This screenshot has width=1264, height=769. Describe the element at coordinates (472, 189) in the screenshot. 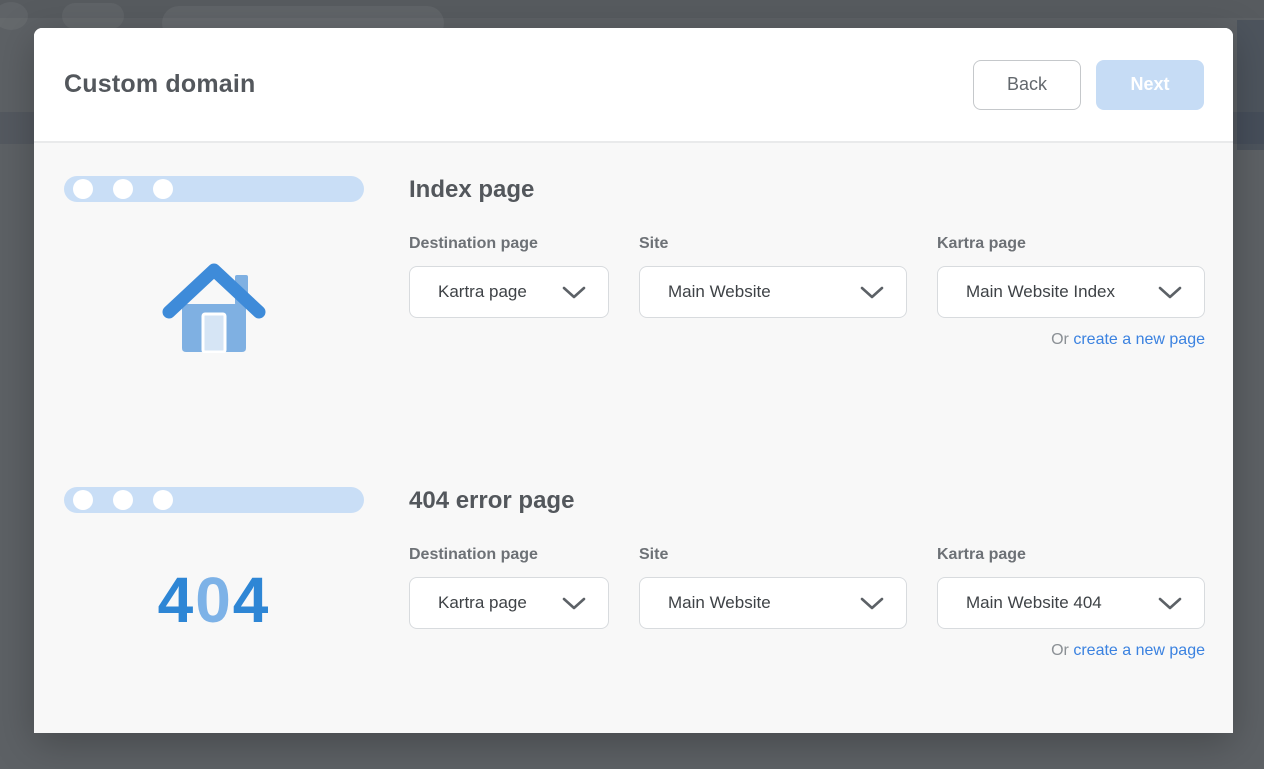

I see `section-heading: Index page` at that location.